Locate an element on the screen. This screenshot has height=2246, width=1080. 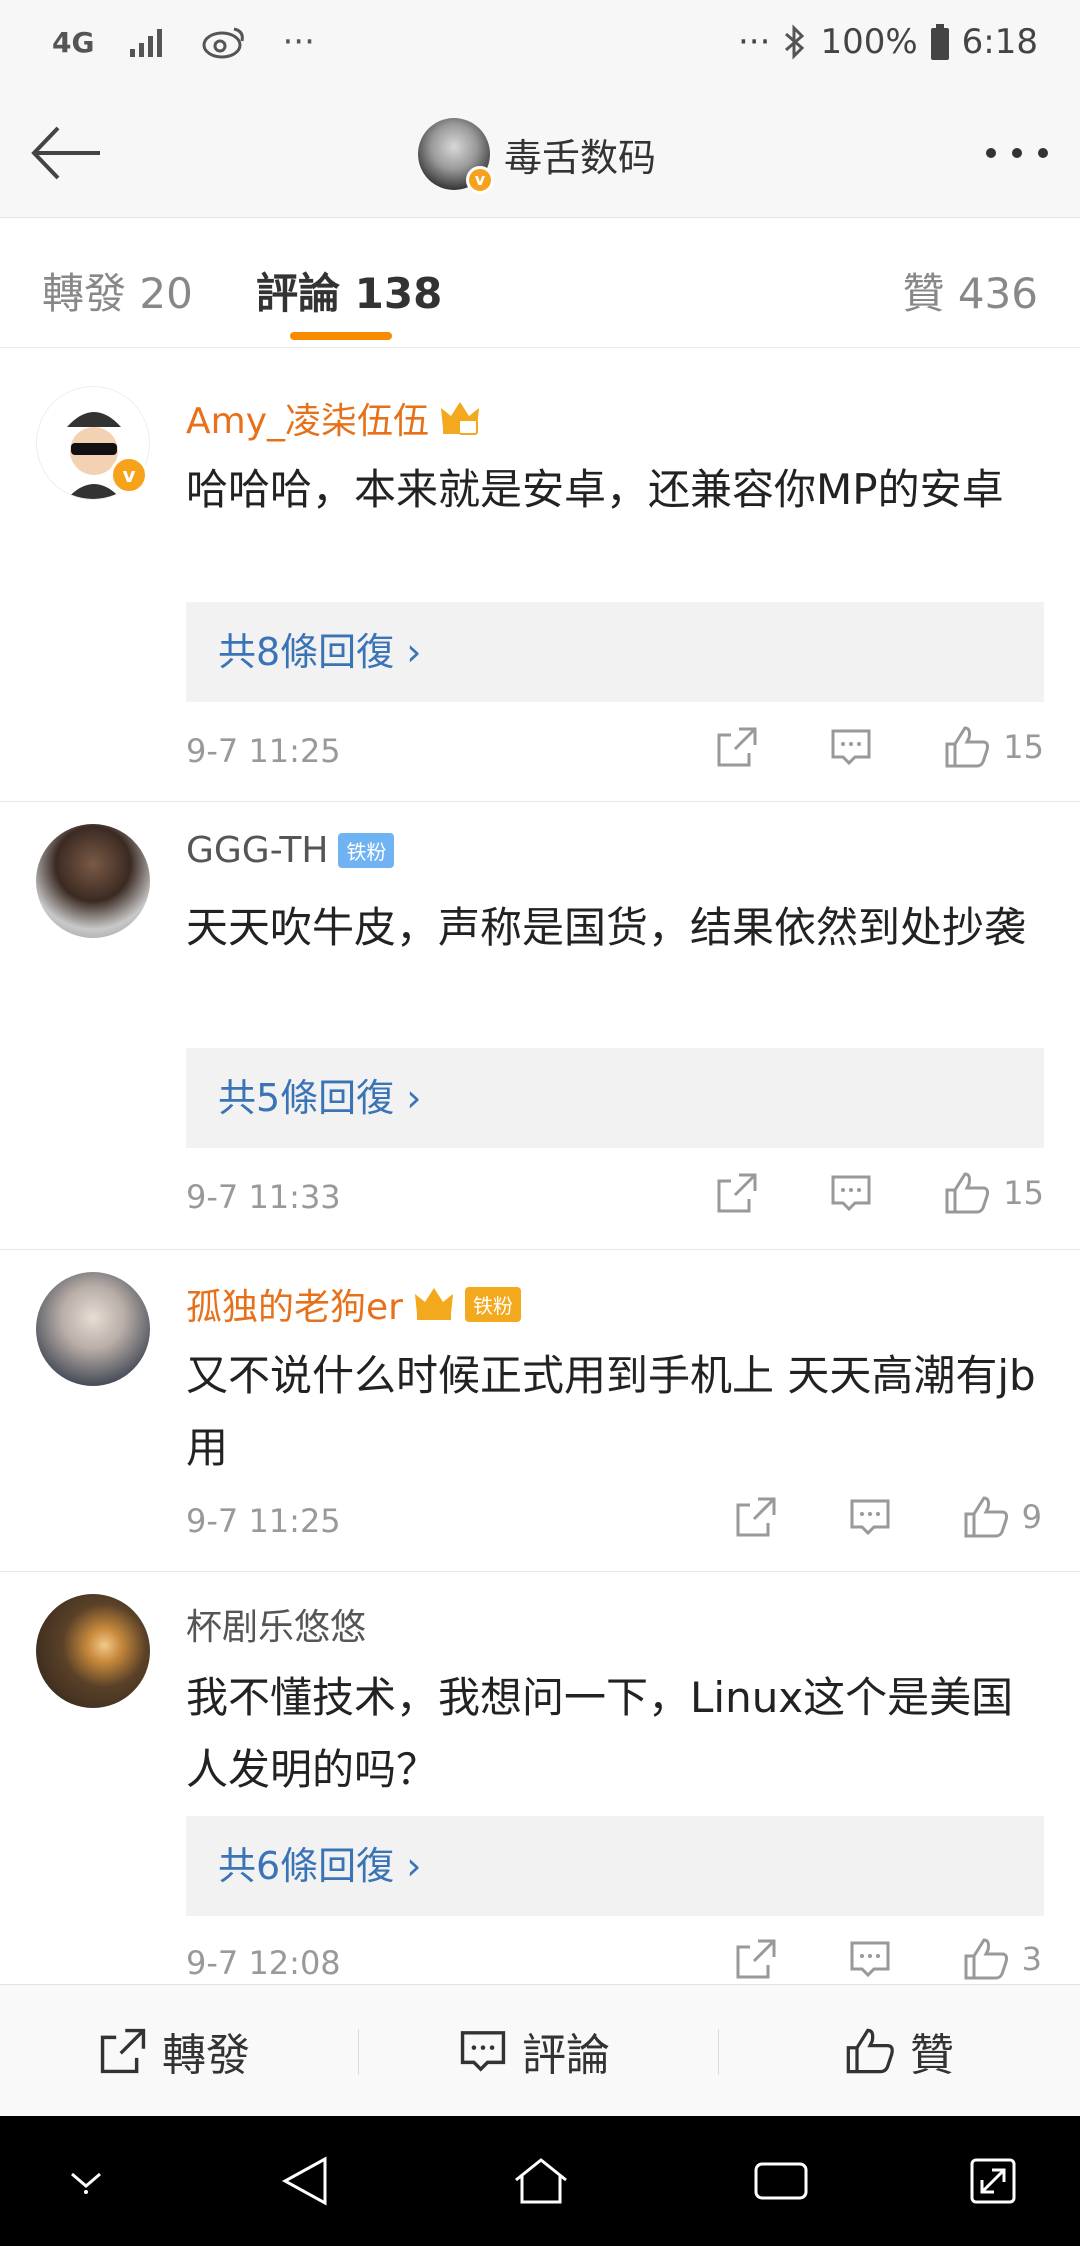
replies-link: 共8條回復 › is located at coordinates (615, 652).